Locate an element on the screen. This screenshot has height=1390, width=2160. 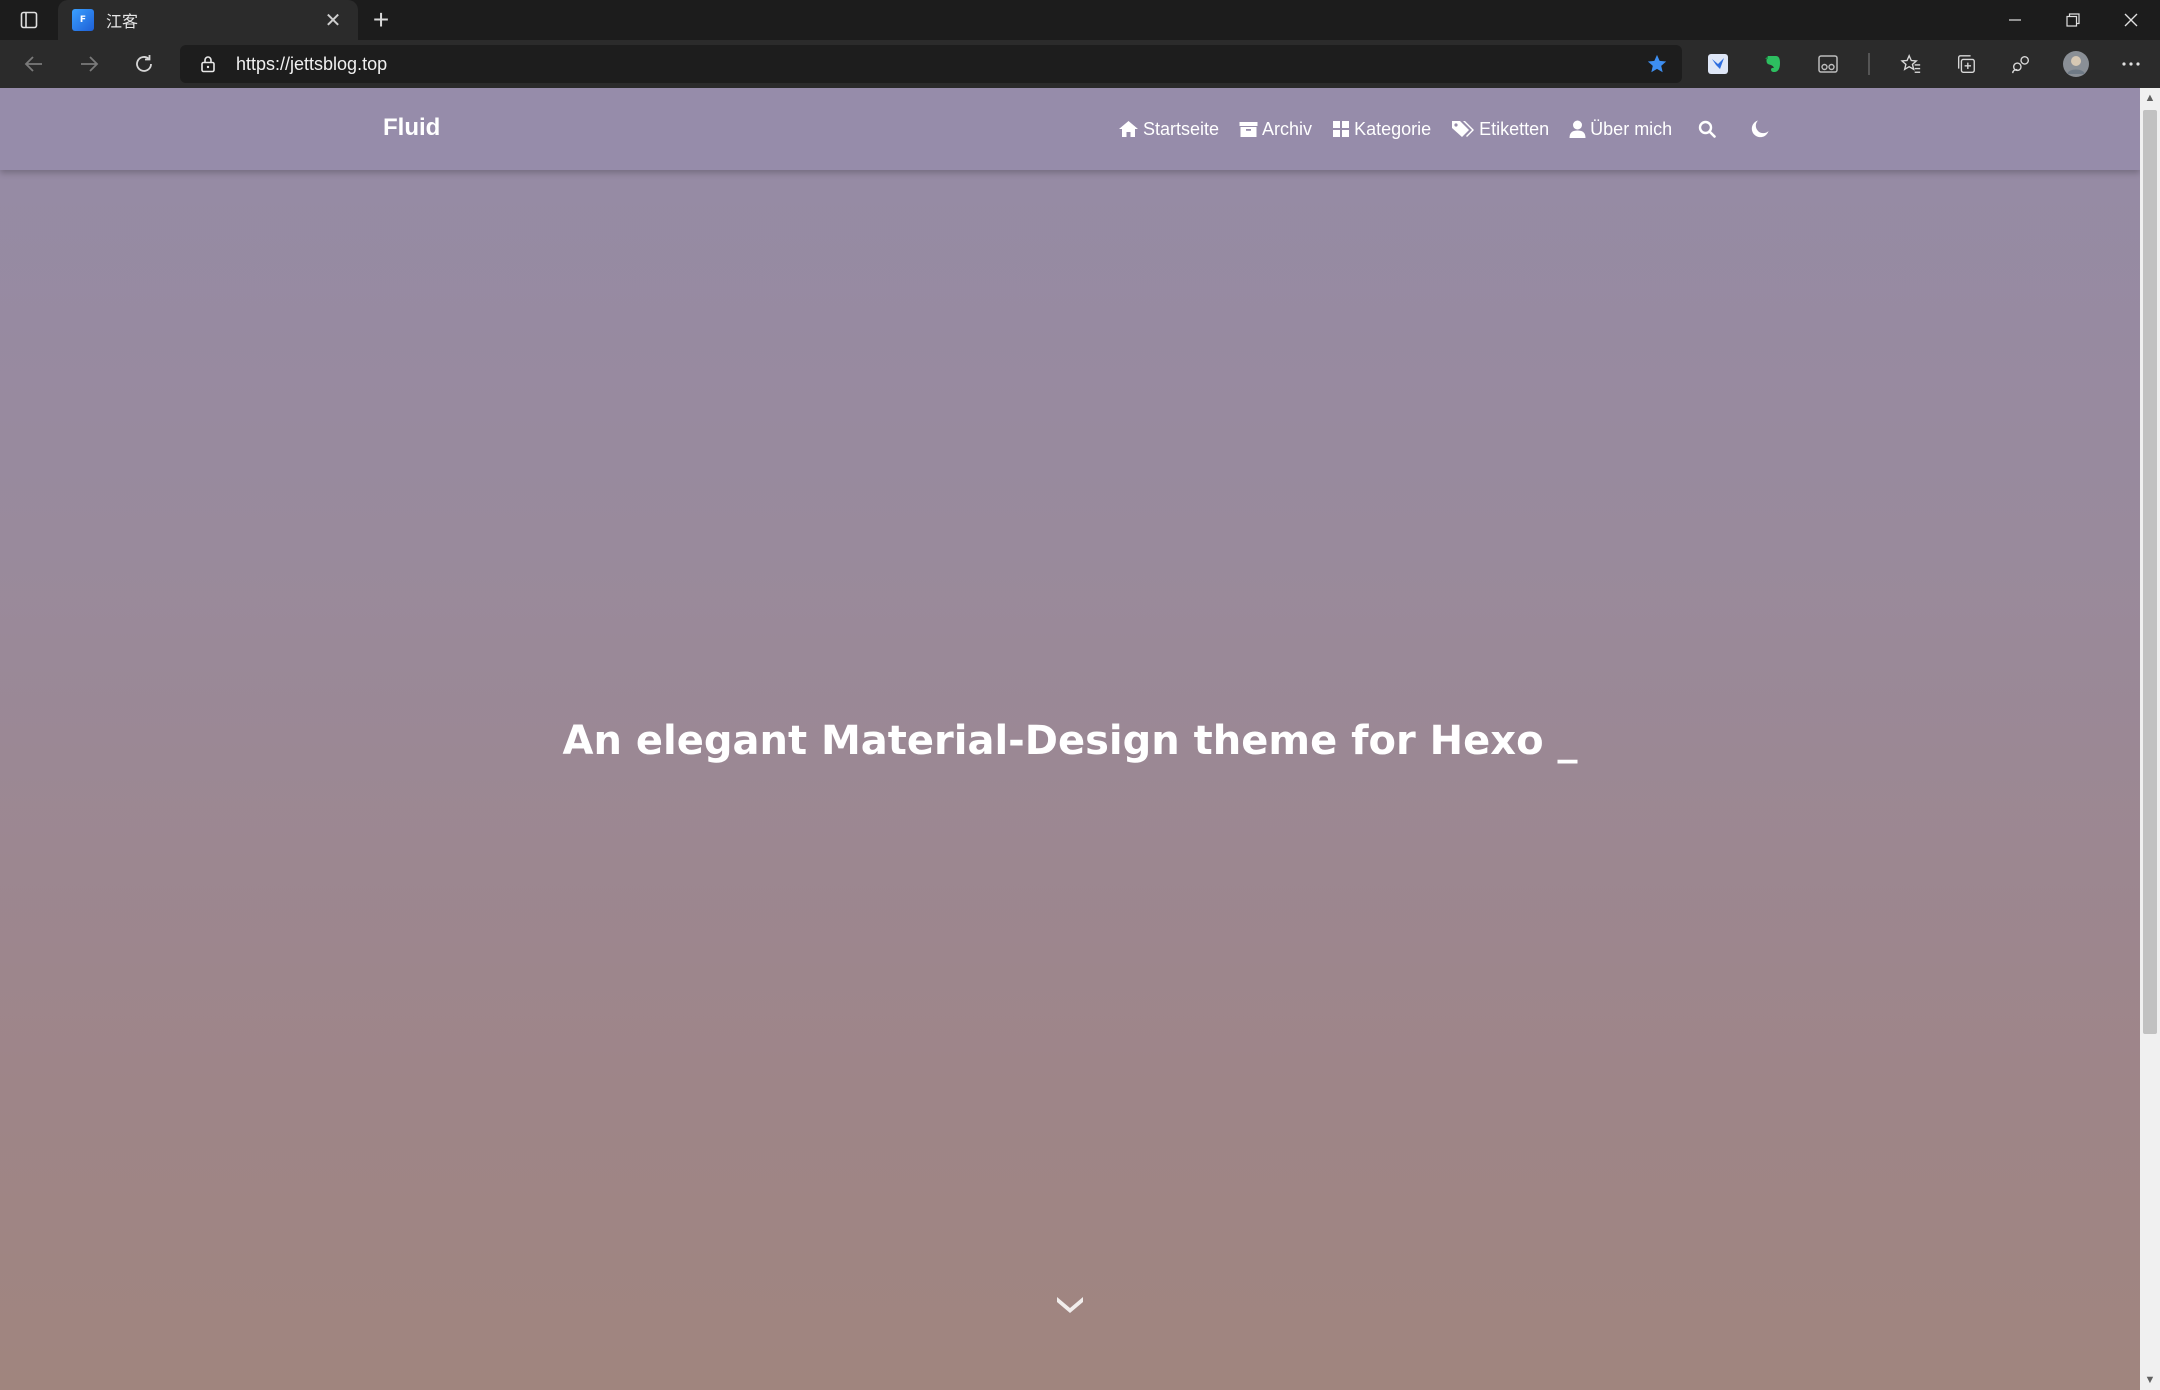
refresh-icon is located at coordinates (143, 63).